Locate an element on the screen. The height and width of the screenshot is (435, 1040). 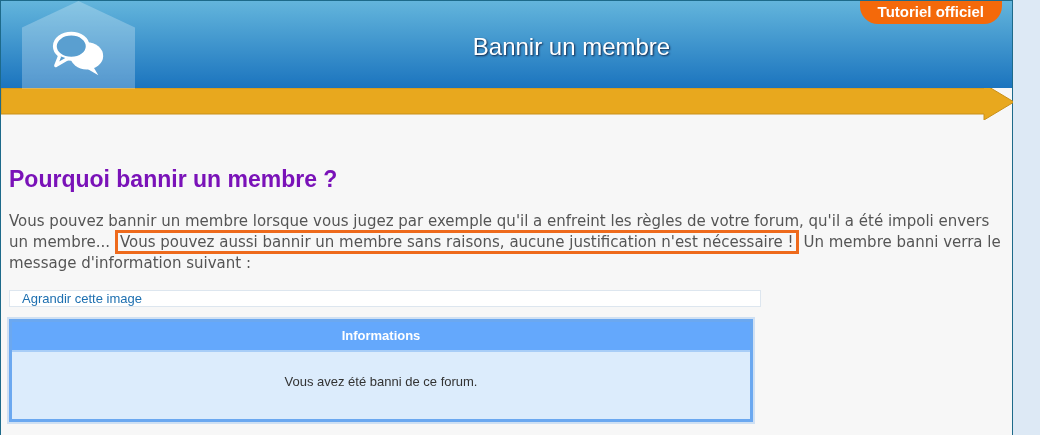
paragraph: Vous pouvez bannir un membre lorsque vous jugez par exemple qu'il a enfreint les règles de votre forum, qu'il a été impoli envers un membre... Vous pouvez aussi bannir un membre sans raisons, aucune justification n'est nécessaire ! Un membre banni verra le message d'information suivant : is located at coordinates (505, 242).